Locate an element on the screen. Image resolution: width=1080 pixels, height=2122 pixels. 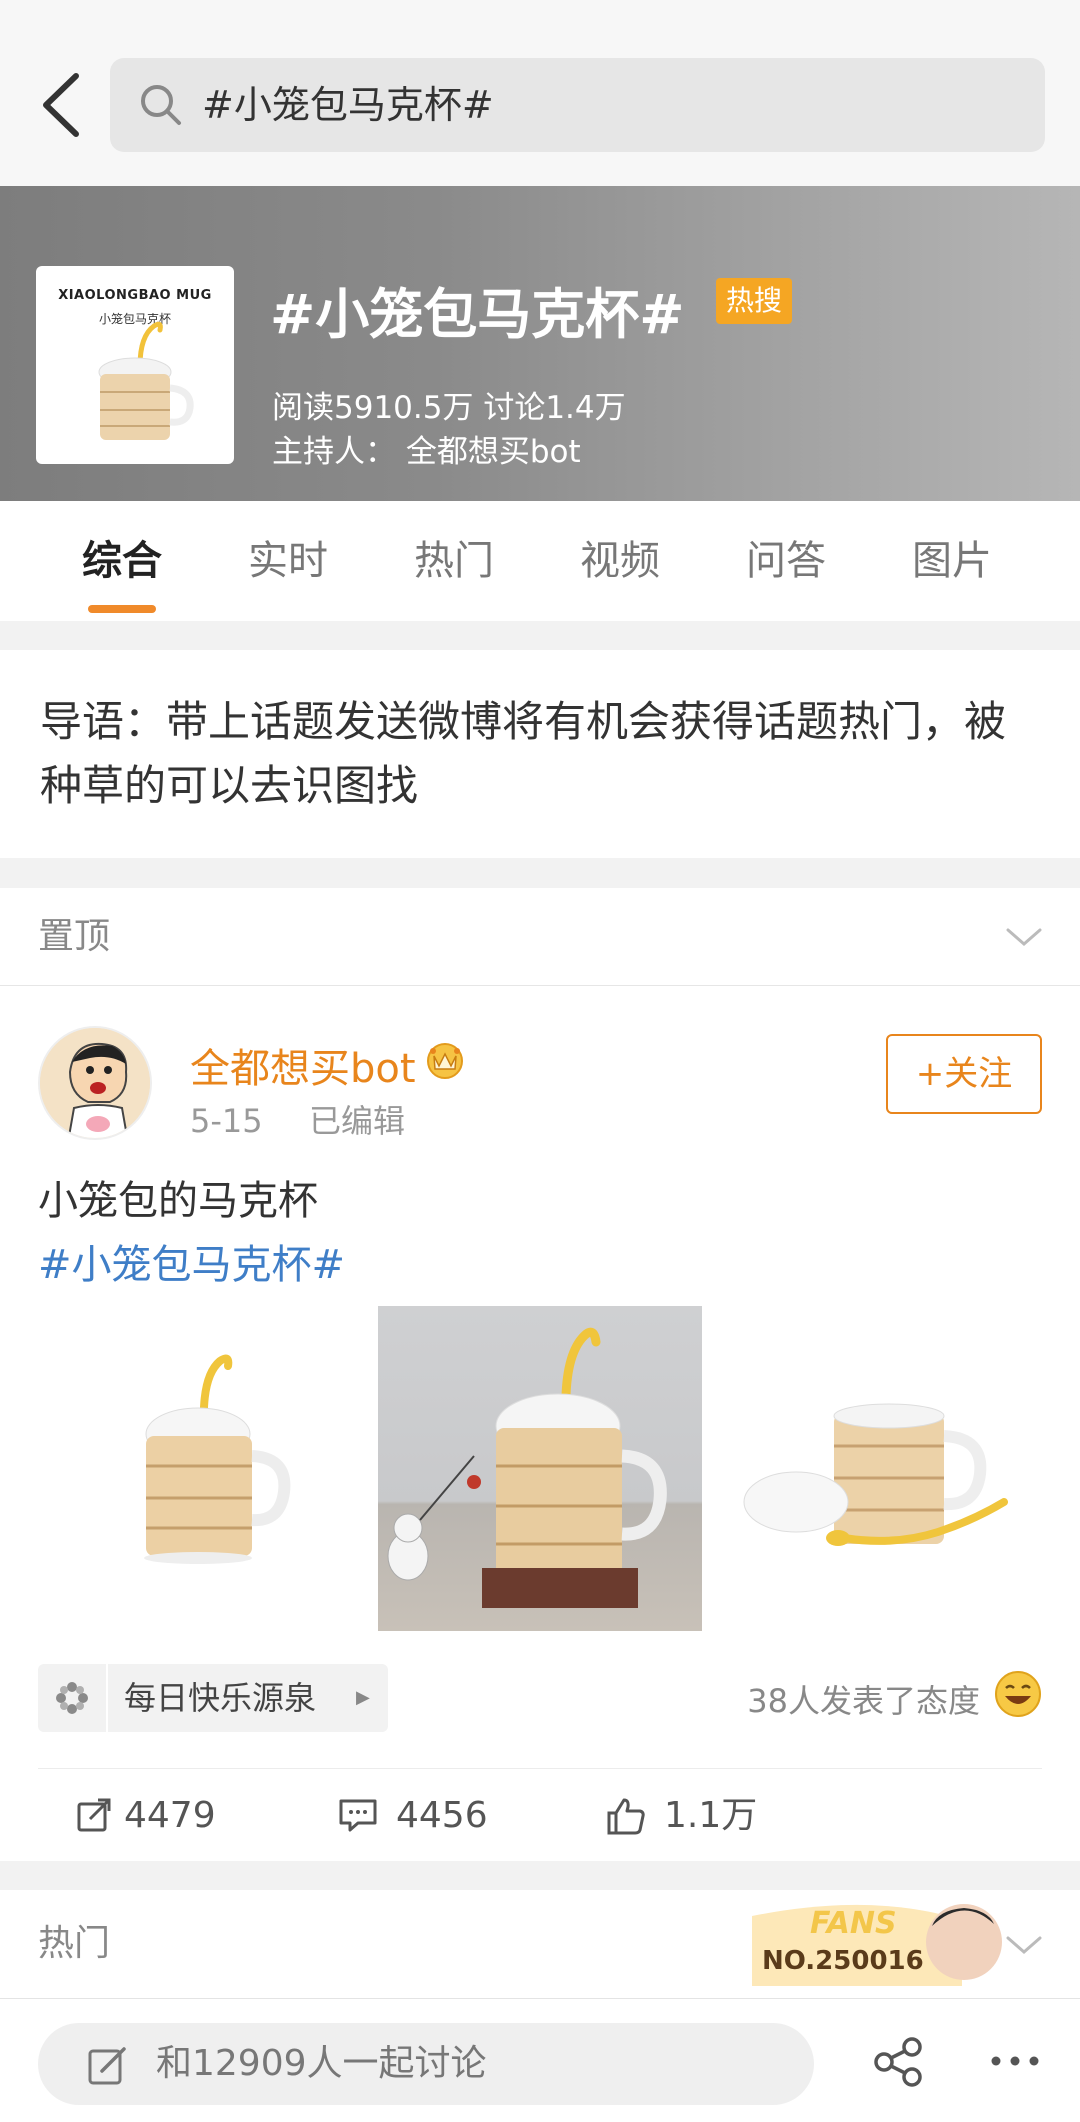
repost-button: 4479 is located at coordinates (166, 1815).